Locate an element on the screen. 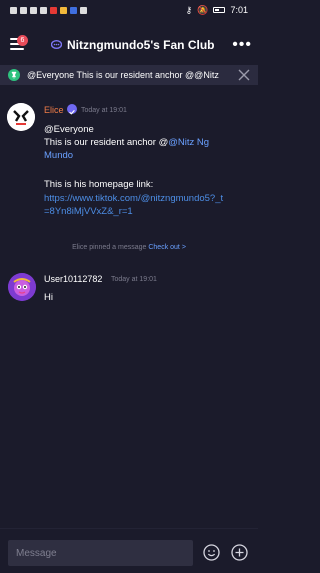  user-avatar-icon is located at coordinates (22, 287).